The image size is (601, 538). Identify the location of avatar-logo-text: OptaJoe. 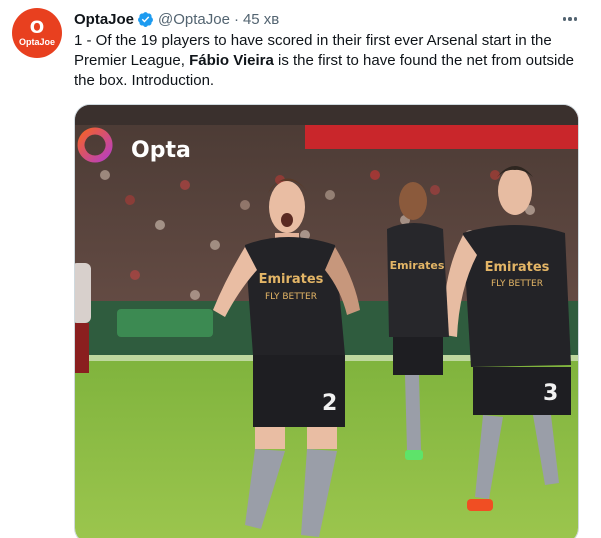
(36, 41).